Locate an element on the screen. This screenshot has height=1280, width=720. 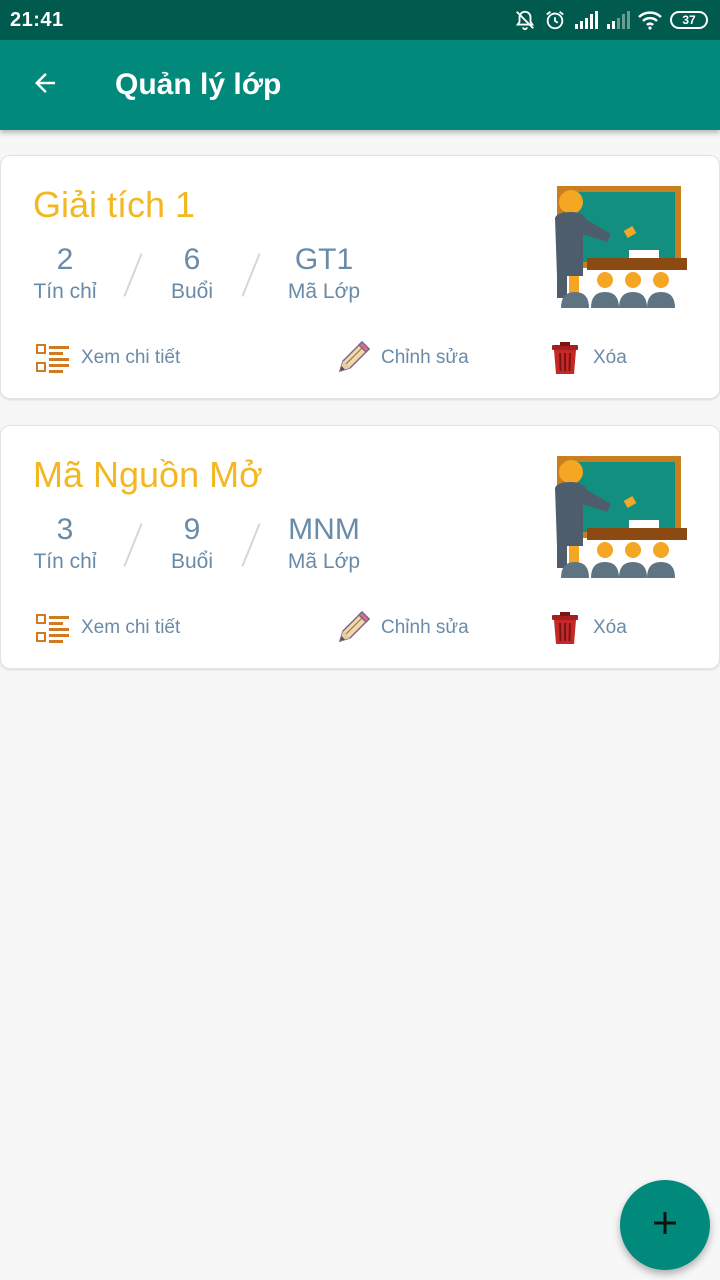
class-name: Giải tích 1 is located at coordinates (114, 204).